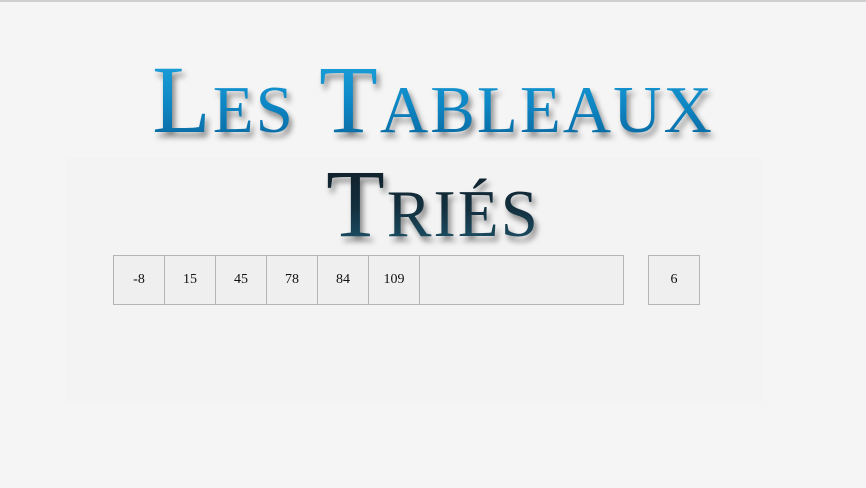  Describe the element at coordinates (674, 280) in the screenshot. I see `value-to-insert: 6` at that location.